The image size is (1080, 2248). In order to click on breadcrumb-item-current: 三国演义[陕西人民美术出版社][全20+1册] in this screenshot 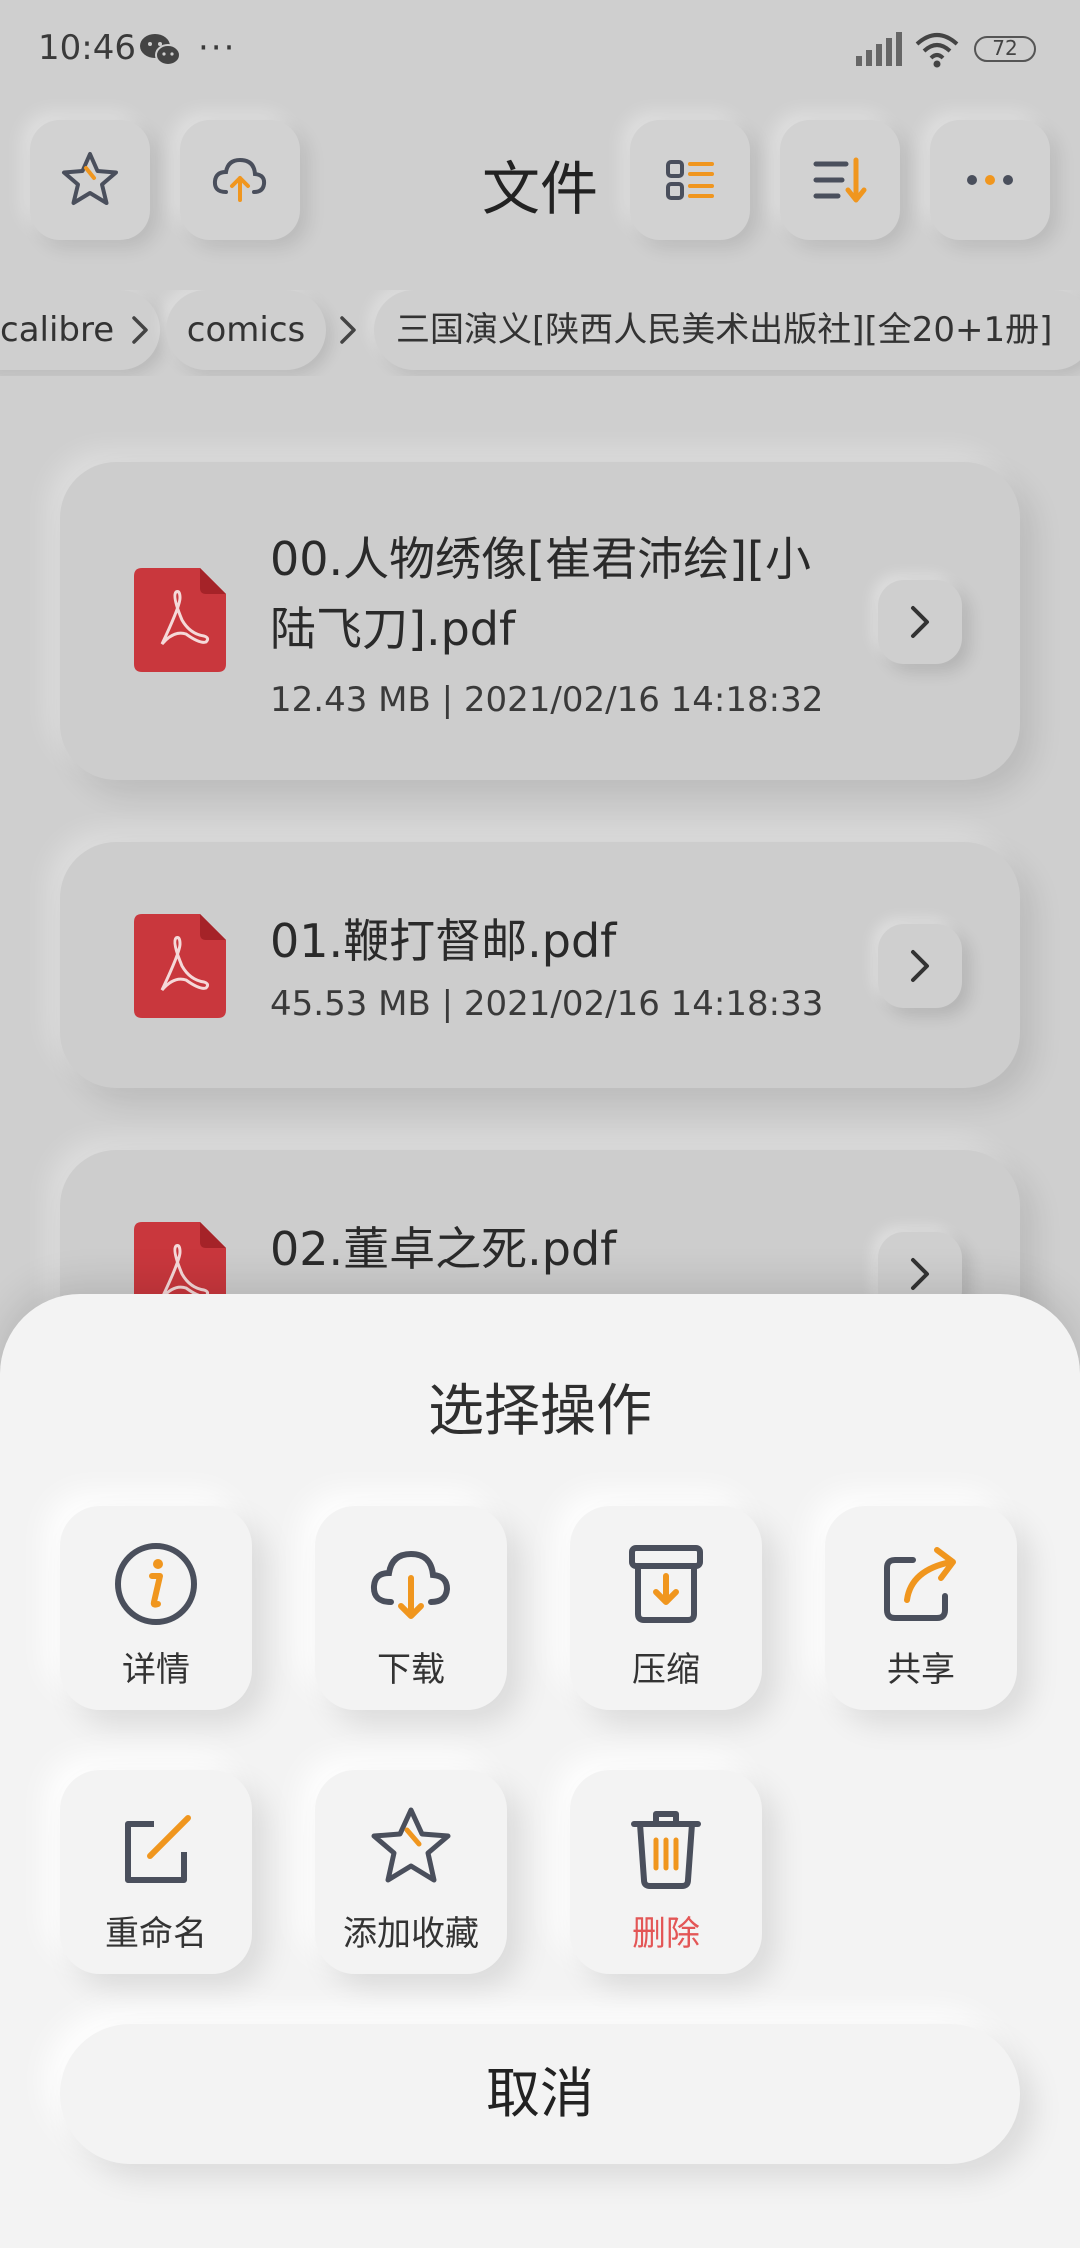, I will do `click(727, 330)`.